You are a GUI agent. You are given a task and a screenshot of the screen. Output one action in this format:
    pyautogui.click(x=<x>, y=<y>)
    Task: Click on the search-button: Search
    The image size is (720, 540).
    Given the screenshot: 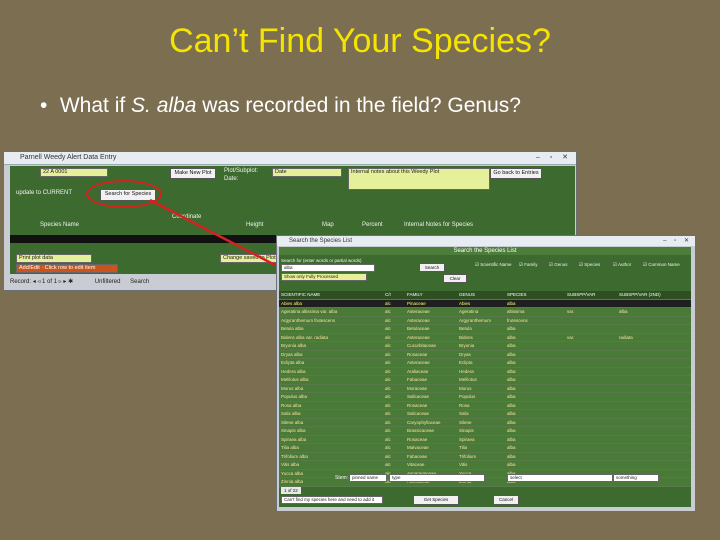 What is the action you would take?
    pyautogui.click(x=432, y=267)
    